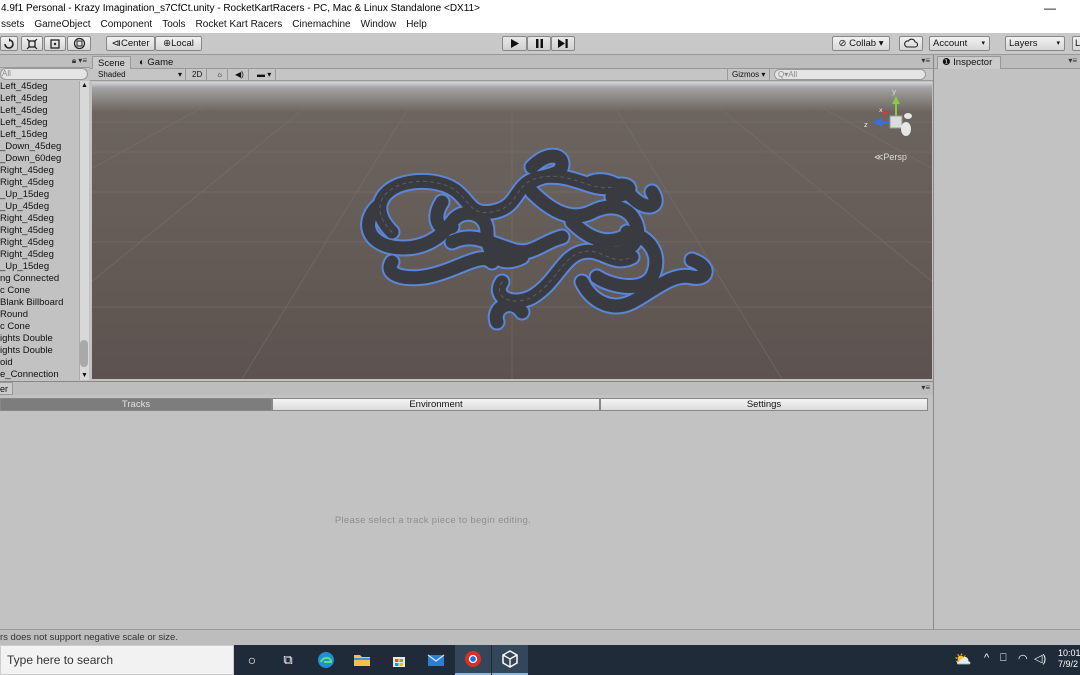  Describe the element at coordinates (240, 75) in the screenshot. I see `audio-toggle: ◀)` at that location.